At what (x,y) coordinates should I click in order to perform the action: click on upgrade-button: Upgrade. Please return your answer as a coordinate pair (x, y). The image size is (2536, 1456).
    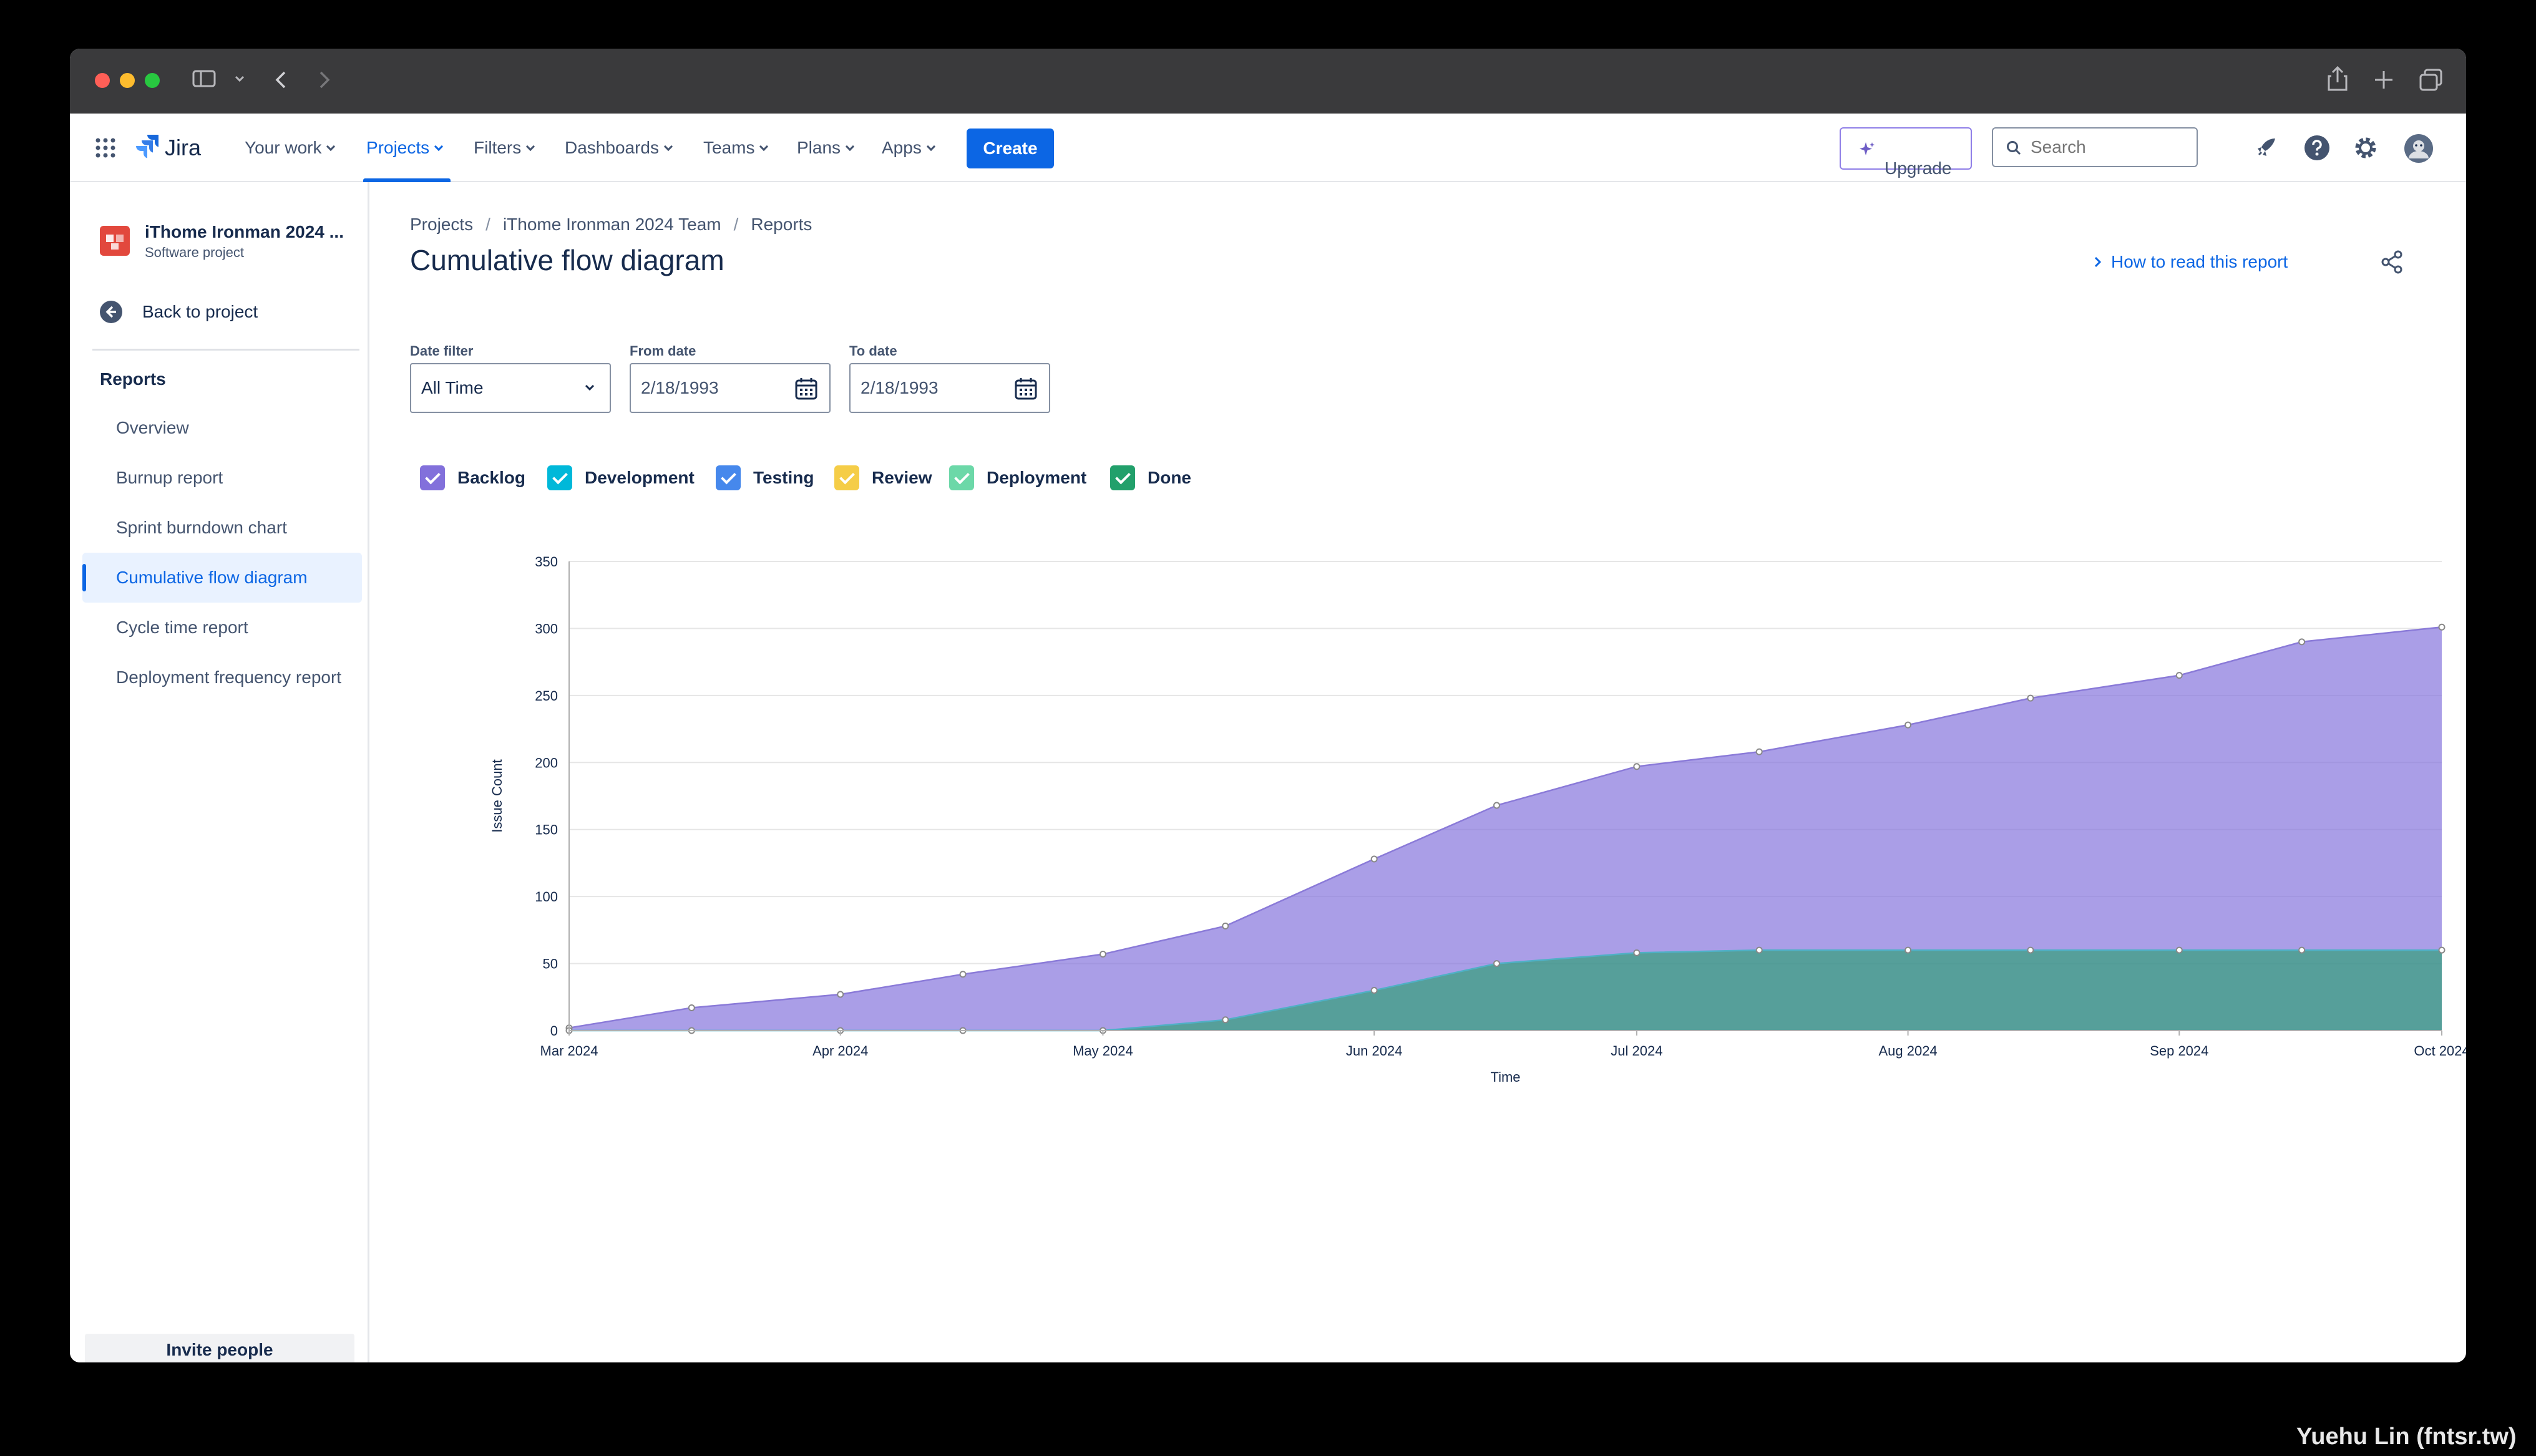
    Looking at the image, I should click on (1906, 152).